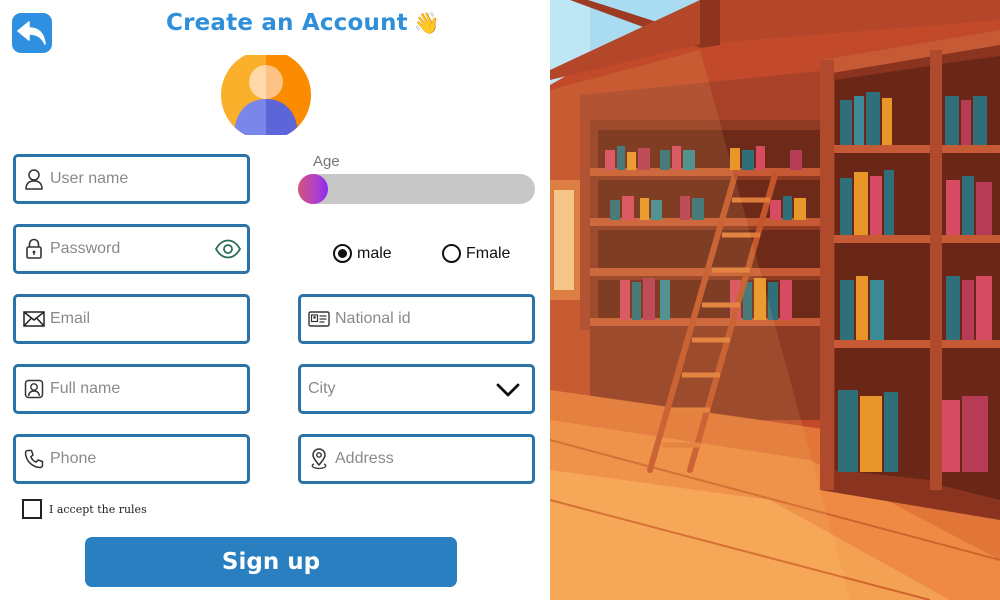 Image resolution: width=1000 pixels, height=600 pixels. I want to click on avatar, so click(266, 95).